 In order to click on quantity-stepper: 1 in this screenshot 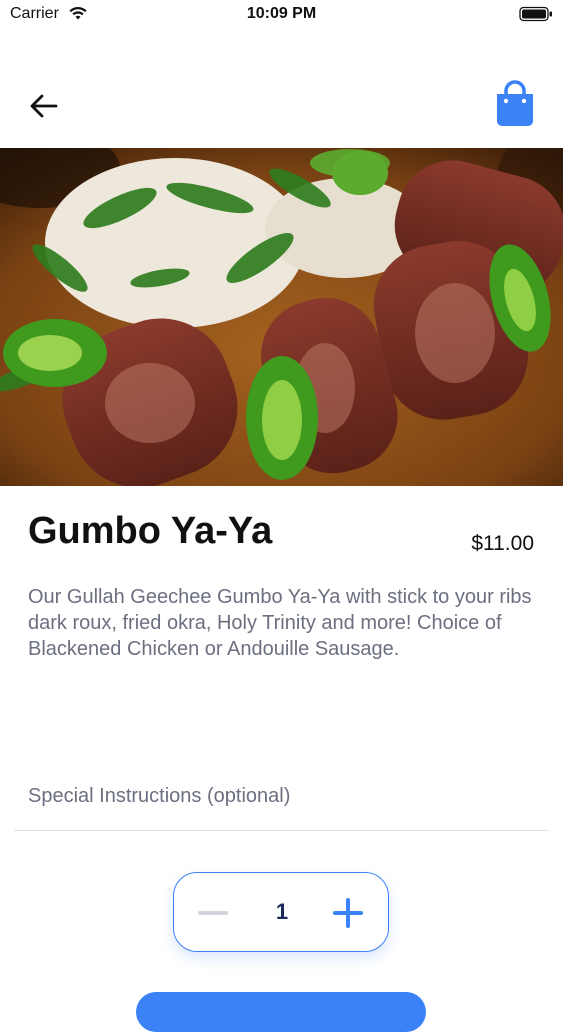, I will do `click(281, 912)`.